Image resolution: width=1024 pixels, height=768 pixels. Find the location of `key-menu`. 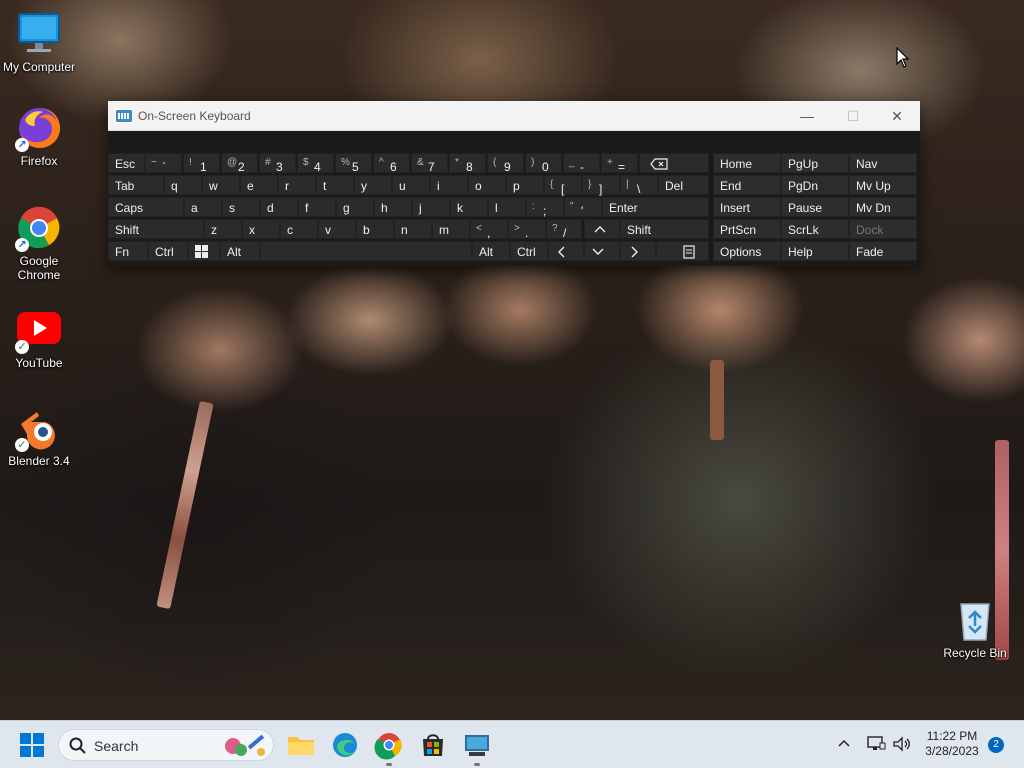

key-menu is located at coordinates (682, 251).